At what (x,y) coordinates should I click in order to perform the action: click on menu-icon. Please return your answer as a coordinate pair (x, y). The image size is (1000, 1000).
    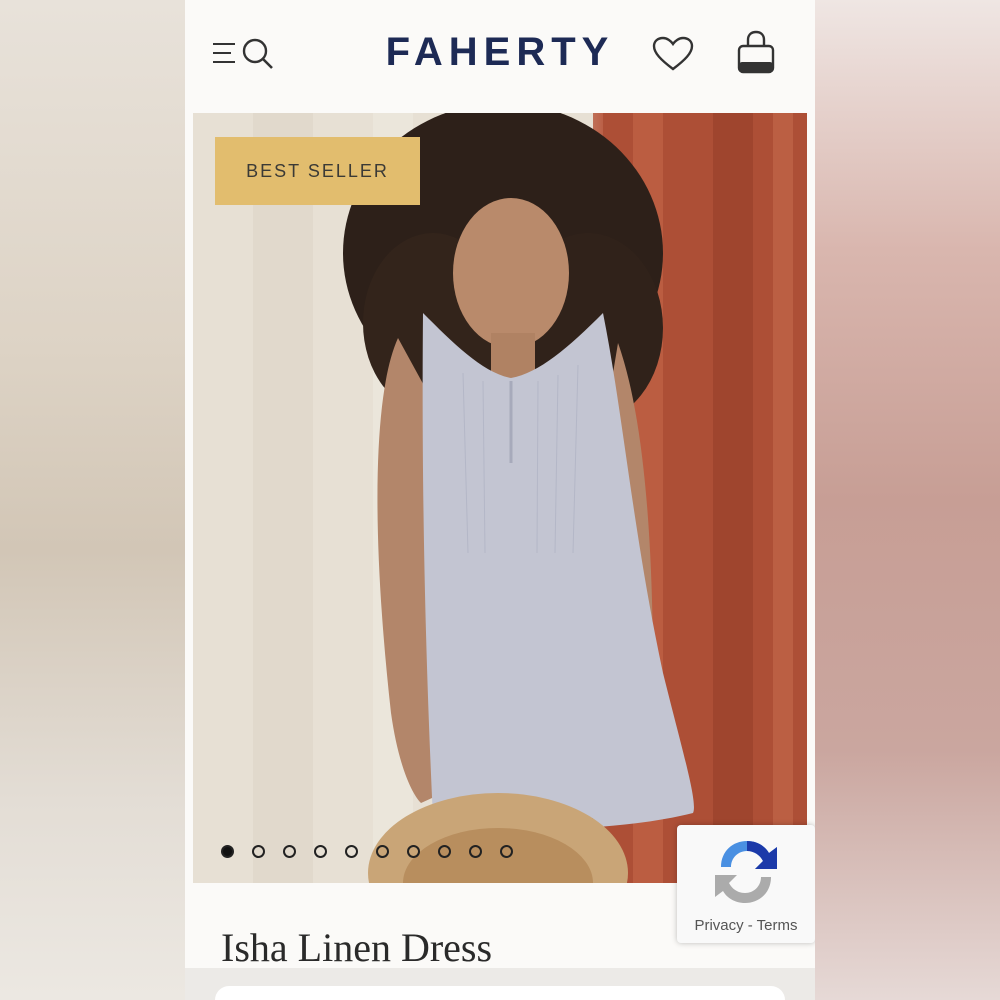
    Looking at the image, I should click on (243, 53).